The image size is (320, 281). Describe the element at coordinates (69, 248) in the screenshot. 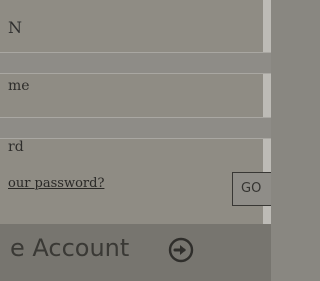

I see `create-account-label: e Account` at that location.